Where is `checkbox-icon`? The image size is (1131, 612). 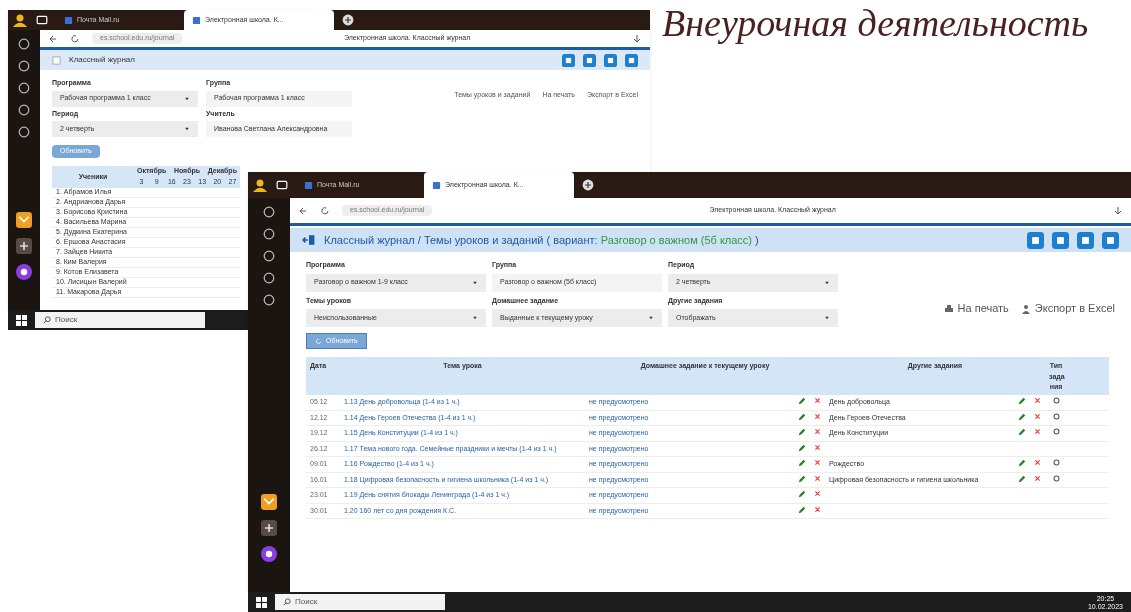
checkbox-icon is located at coordinates (56, 60).